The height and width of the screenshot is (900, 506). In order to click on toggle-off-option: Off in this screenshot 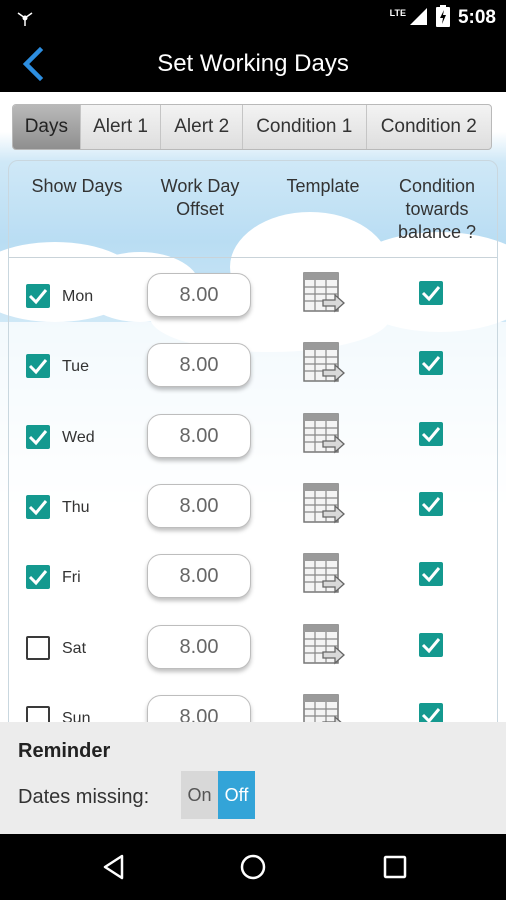, I will do `click(236, 795)`.